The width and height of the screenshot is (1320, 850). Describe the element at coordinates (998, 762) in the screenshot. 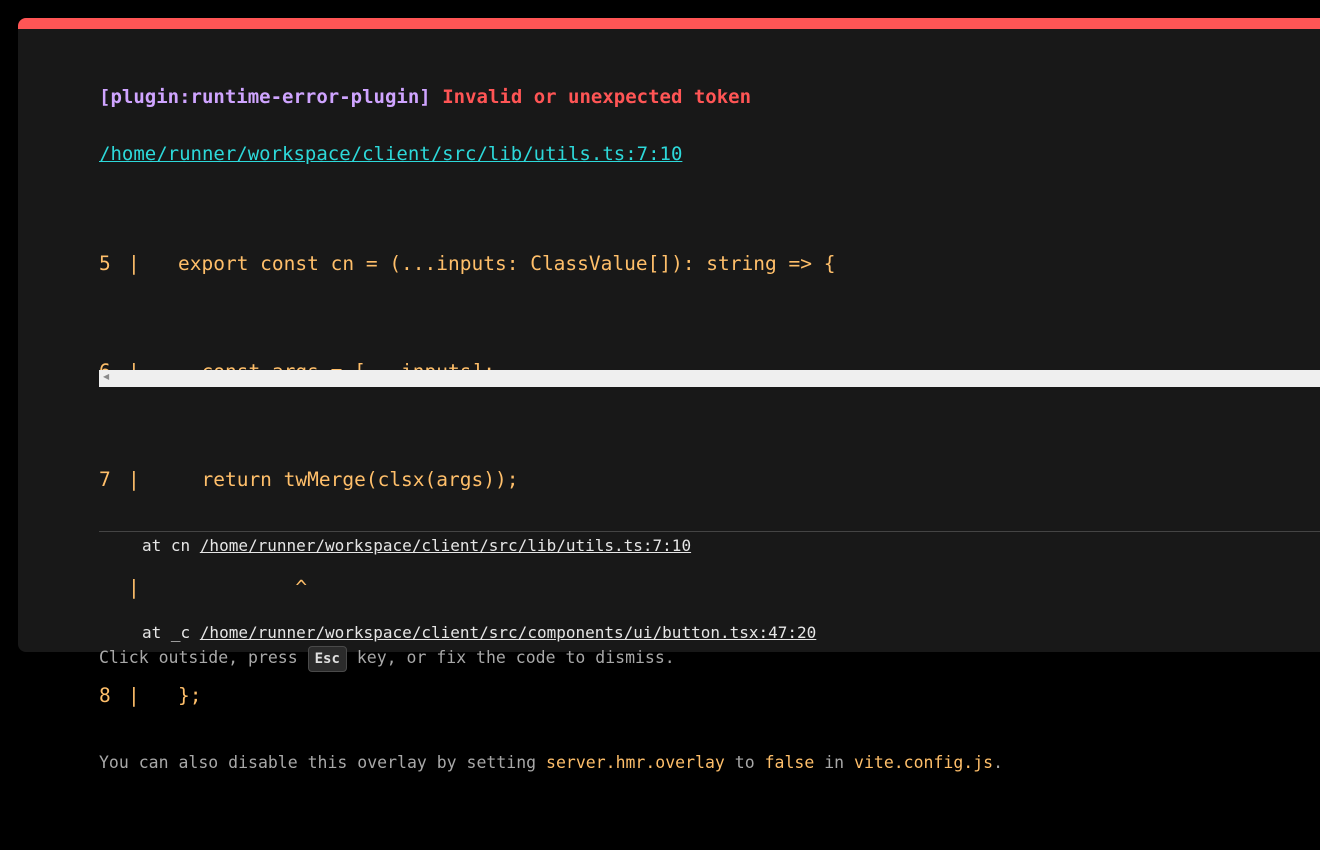

I see `tip-text: .` at that location.